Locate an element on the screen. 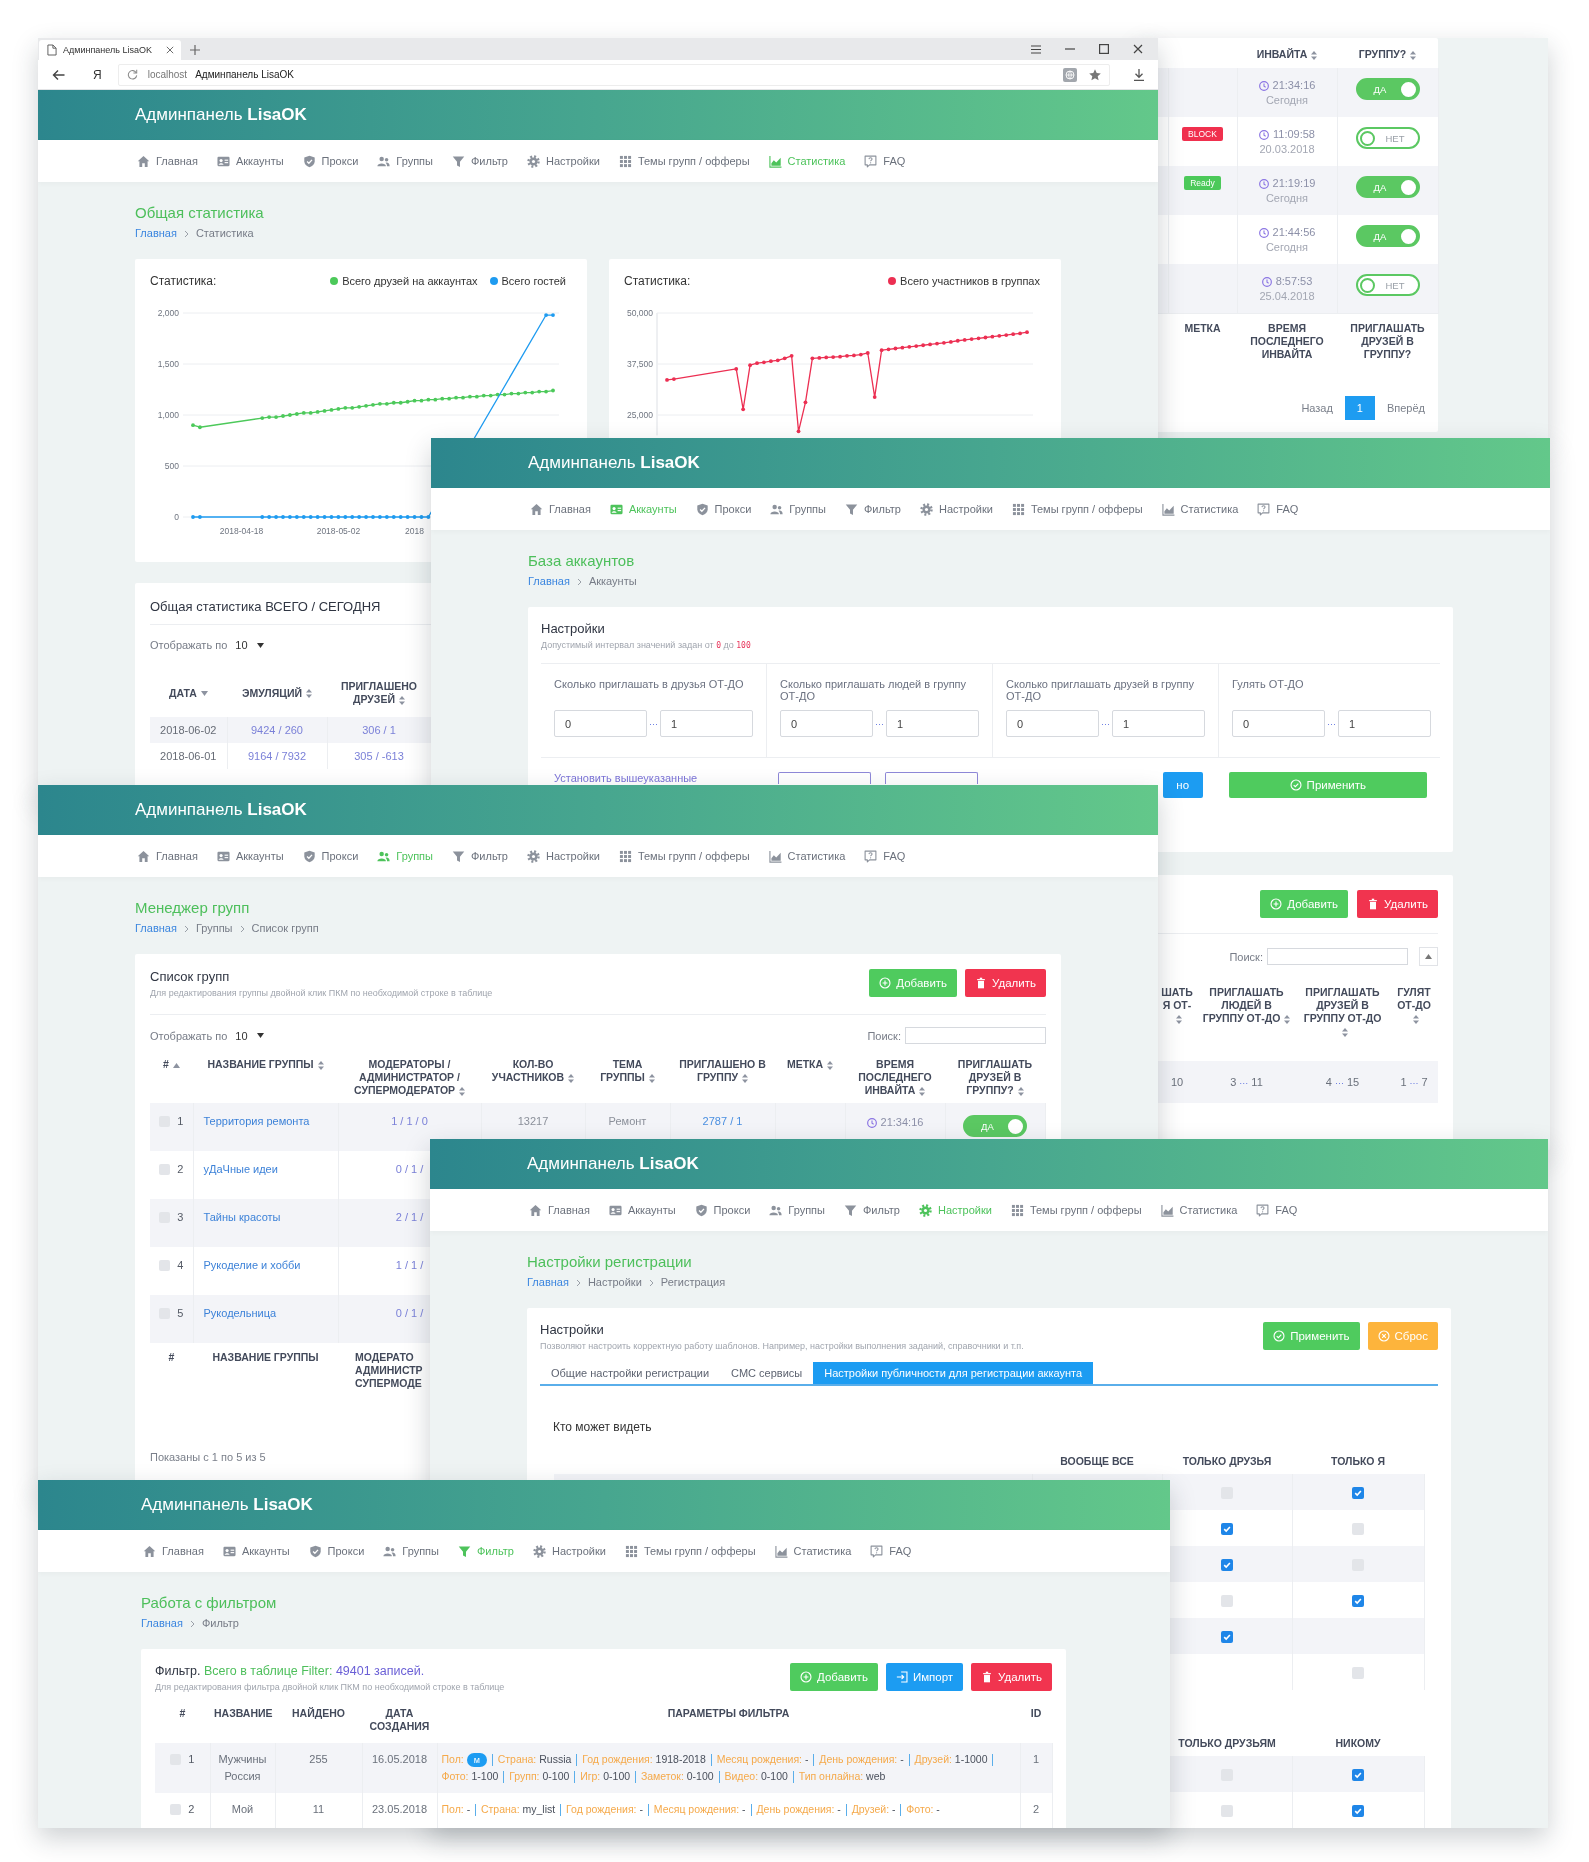 This screenshot has width=1589, height=1862. tab: СМС сервисы is located at coordinates (767, 1373).